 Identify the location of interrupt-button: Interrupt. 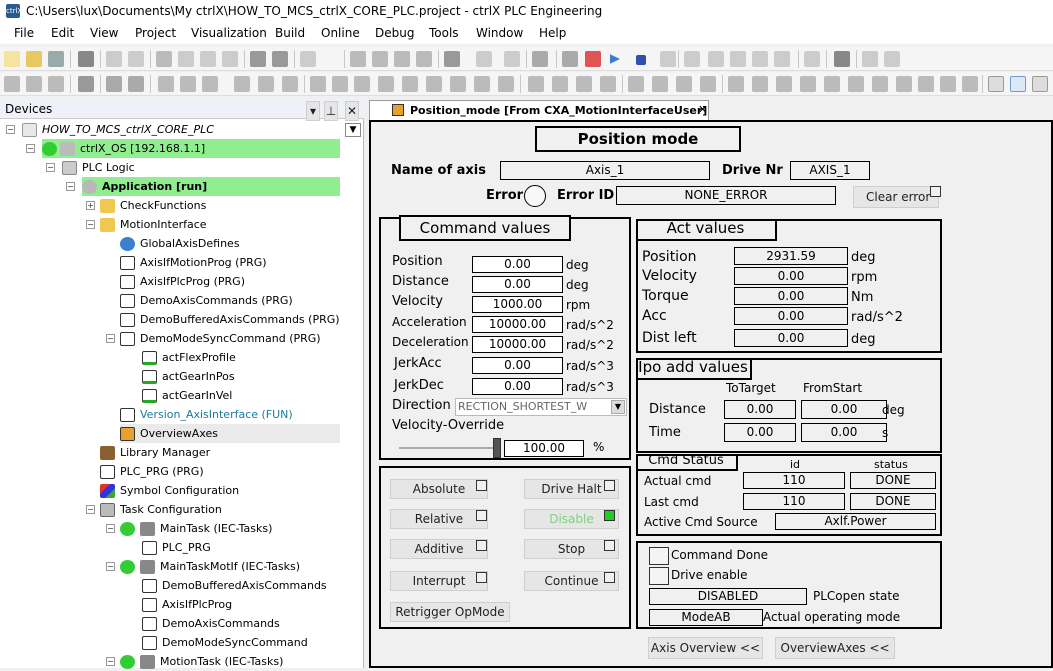
(439, 581).